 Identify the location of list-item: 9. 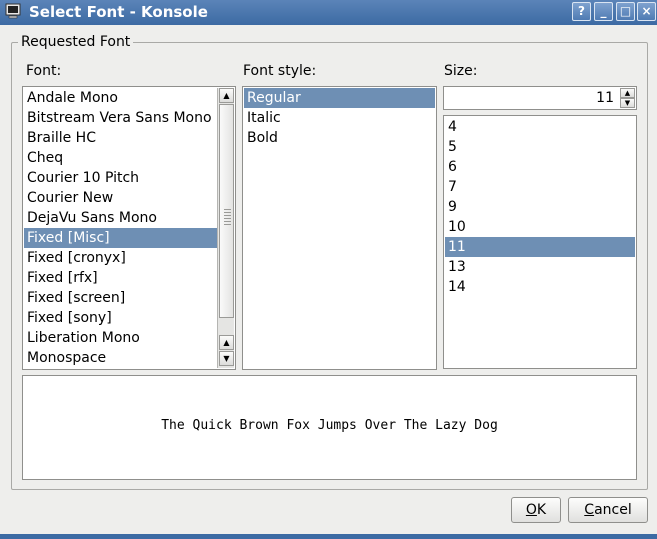
(540, 207).